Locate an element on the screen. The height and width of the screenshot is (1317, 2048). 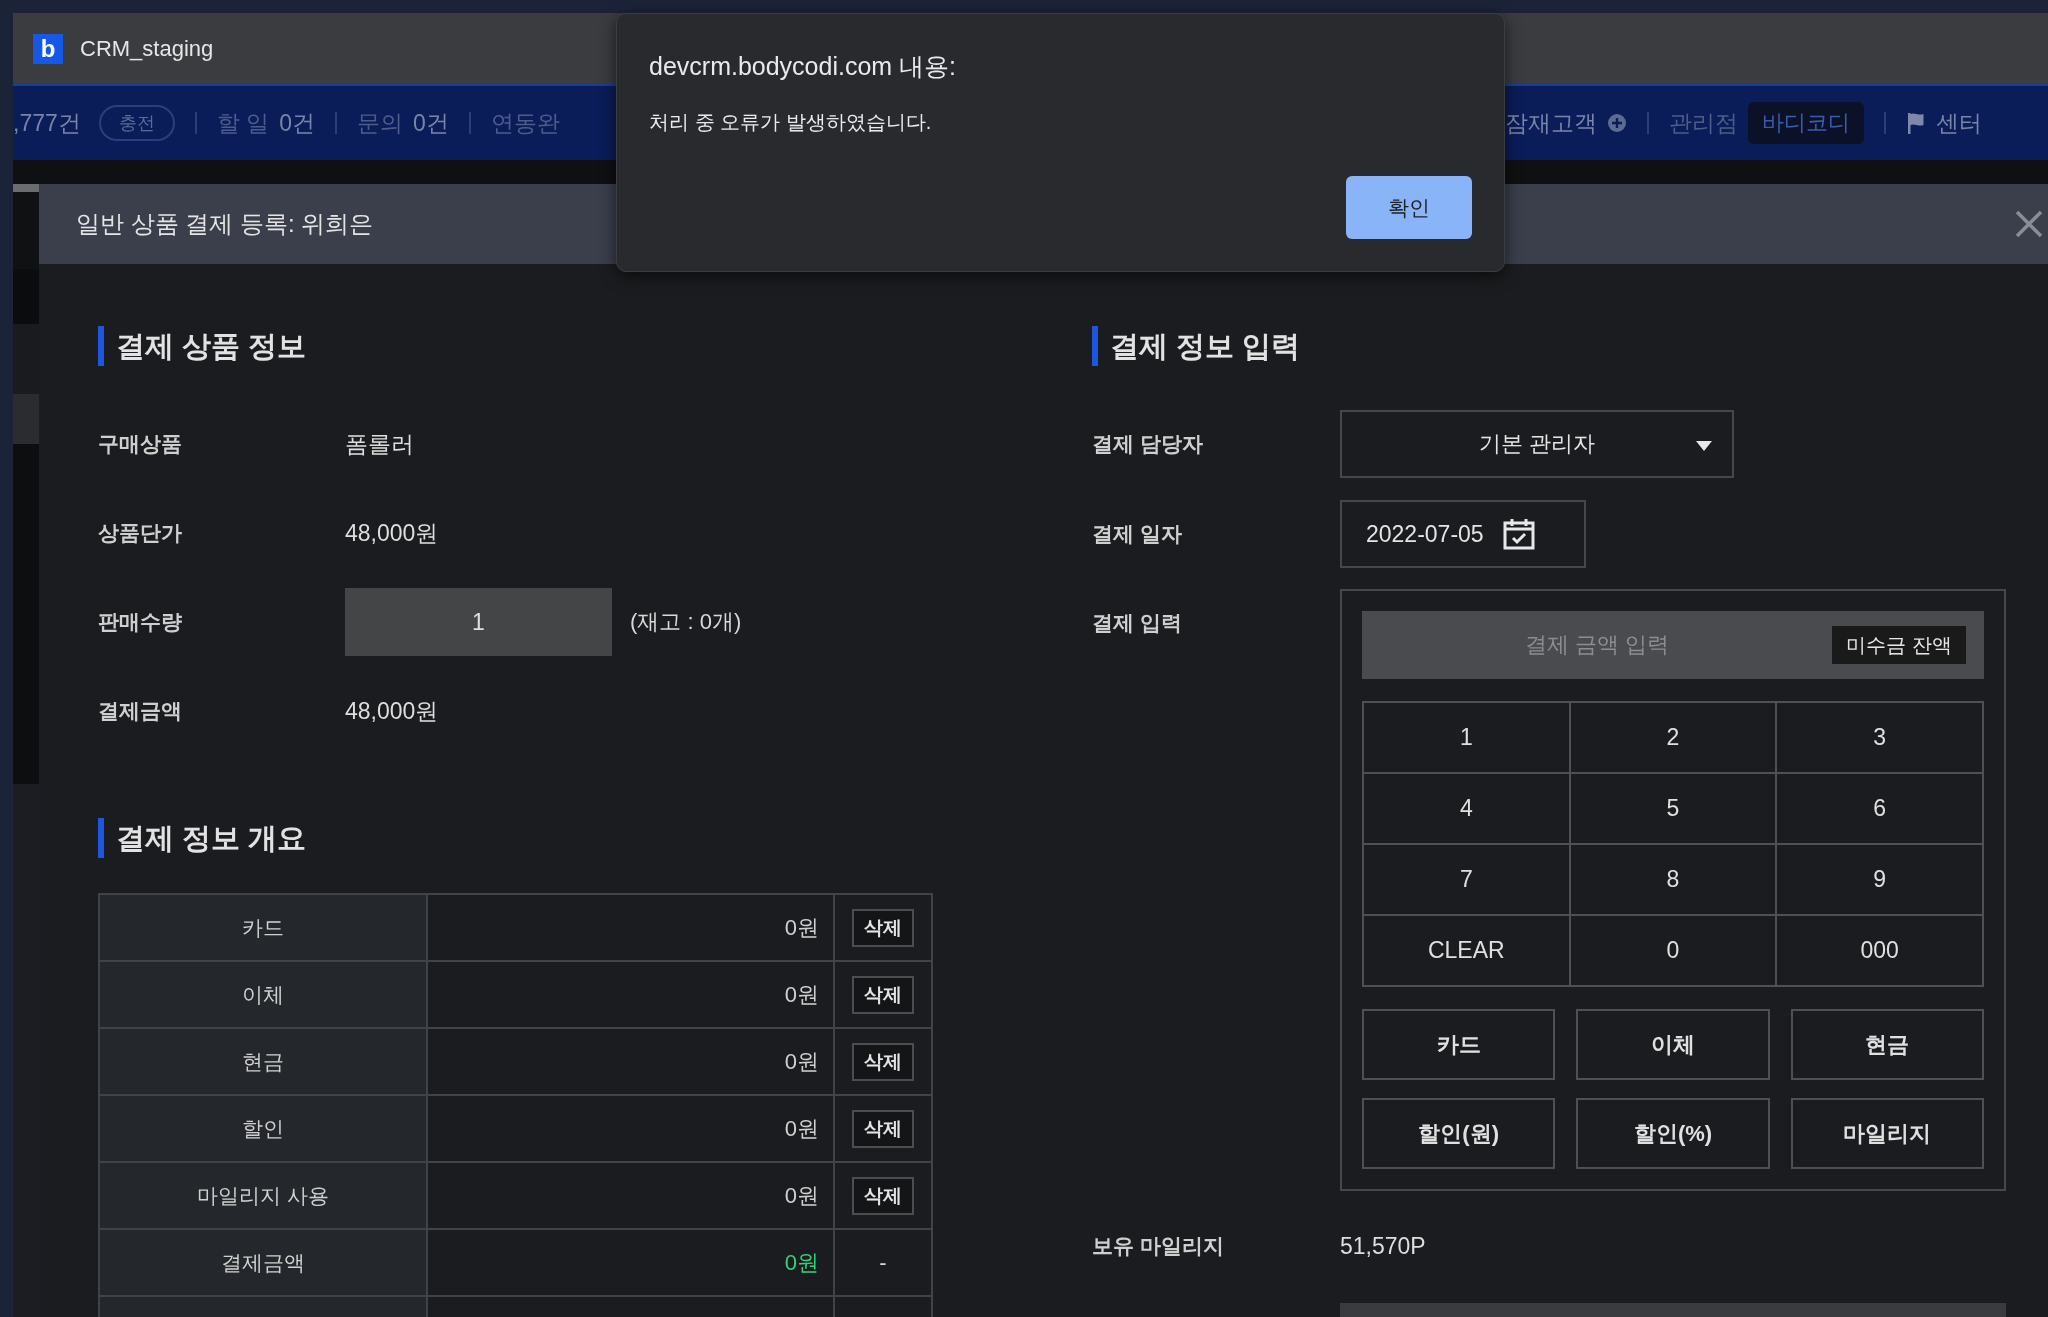
calendar-icon is located at coordinates (1518, 534).